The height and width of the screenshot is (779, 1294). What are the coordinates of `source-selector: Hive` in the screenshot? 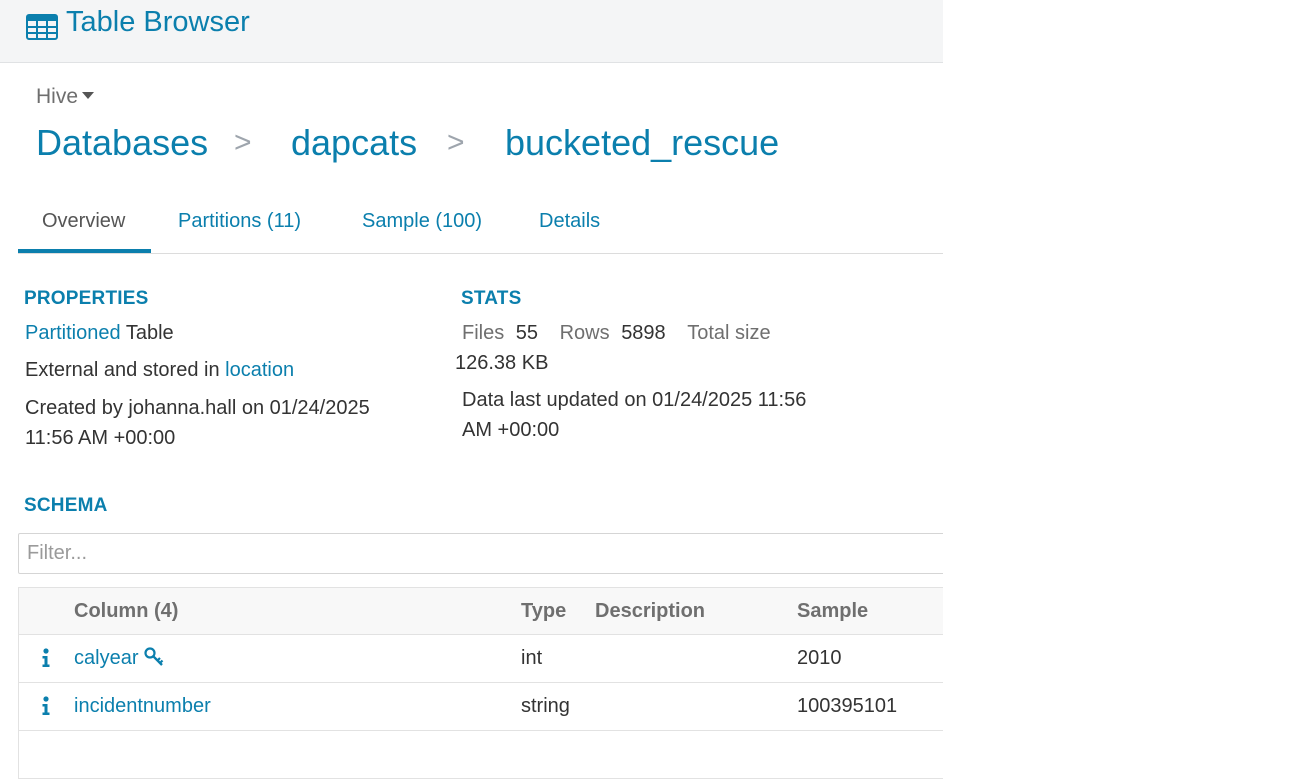 It's located at (65, 97).